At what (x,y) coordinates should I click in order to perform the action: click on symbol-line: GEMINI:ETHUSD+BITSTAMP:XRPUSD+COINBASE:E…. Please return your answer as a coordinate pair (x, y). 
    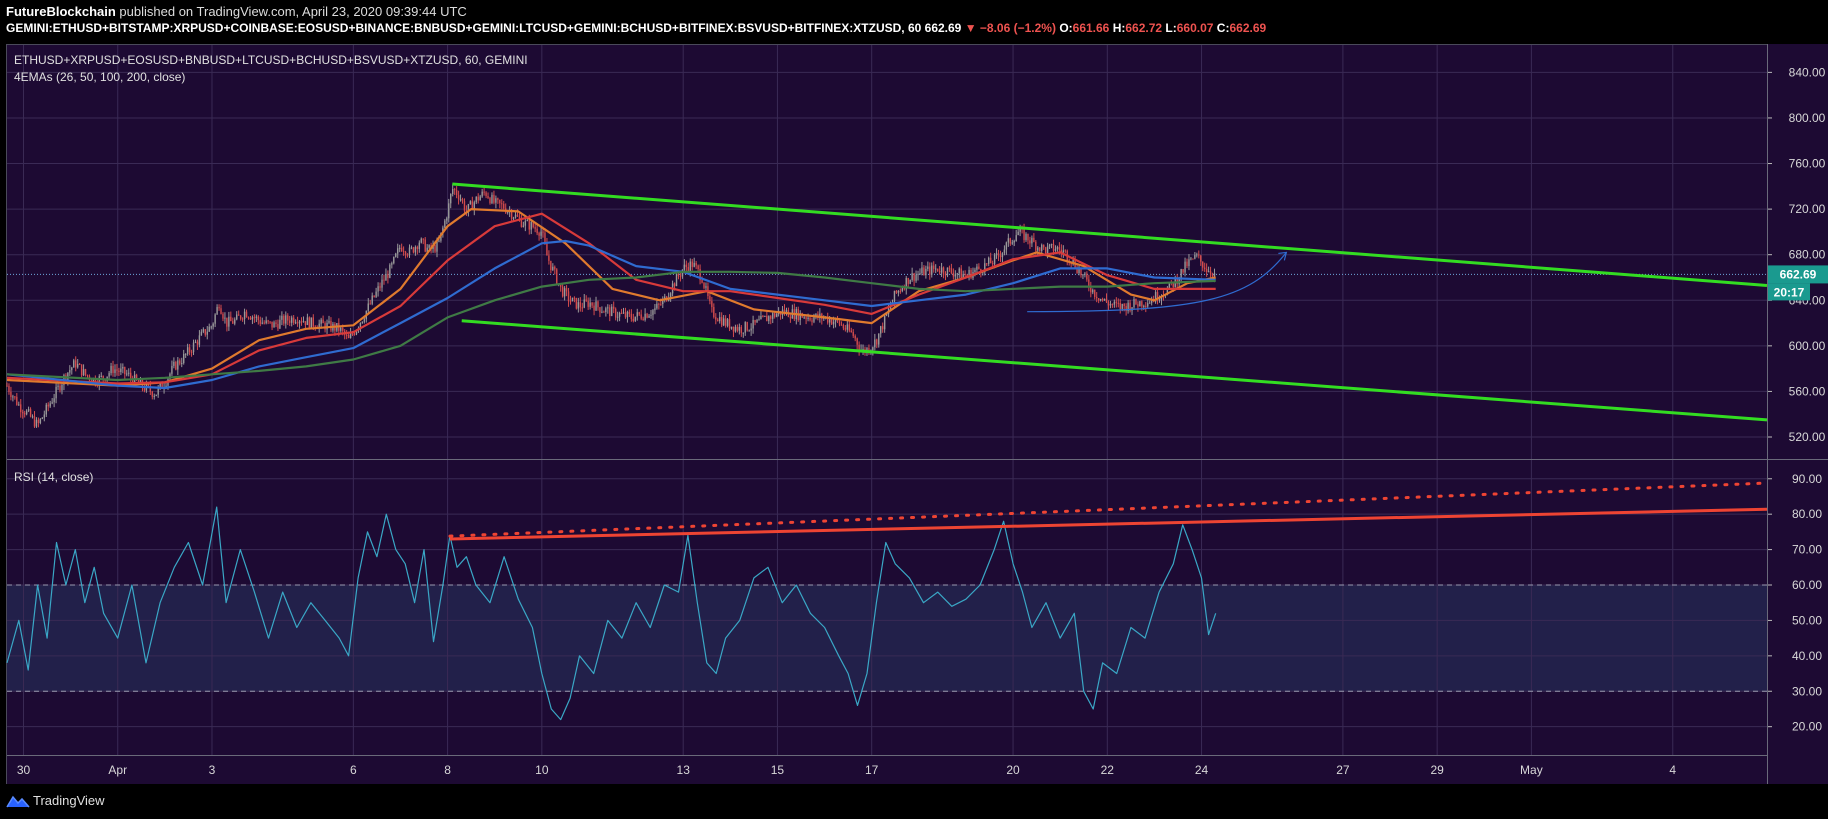
    Looking at the image, I should click on (464, 28).